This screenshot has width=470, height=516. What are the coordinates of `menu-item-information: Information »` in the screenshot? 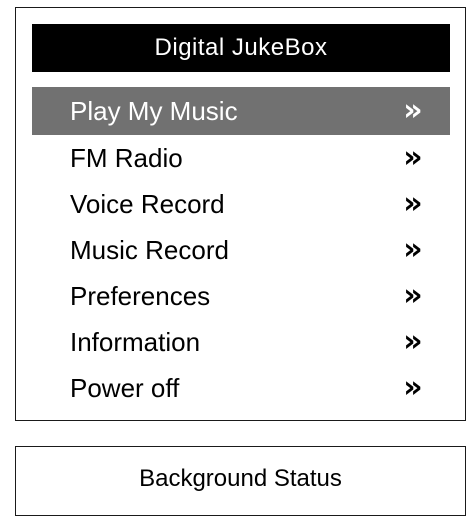 It's located at (241, 342).